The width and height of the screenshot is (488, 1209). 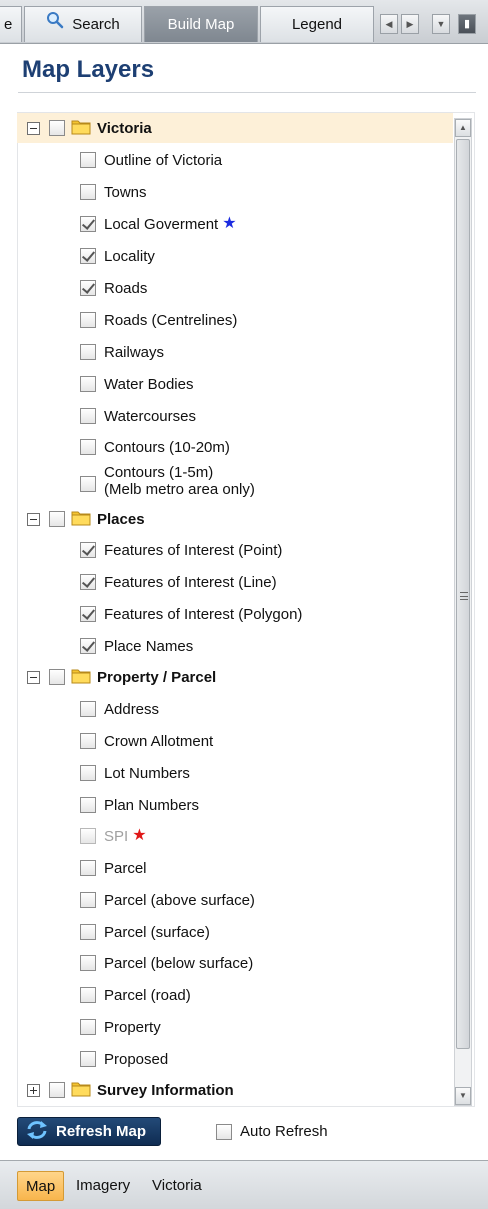 What do you see at coordinates (224, 1131) in the screenshot?
I see `auto-refresh-checkbox` at bounding box center [224, 1131].